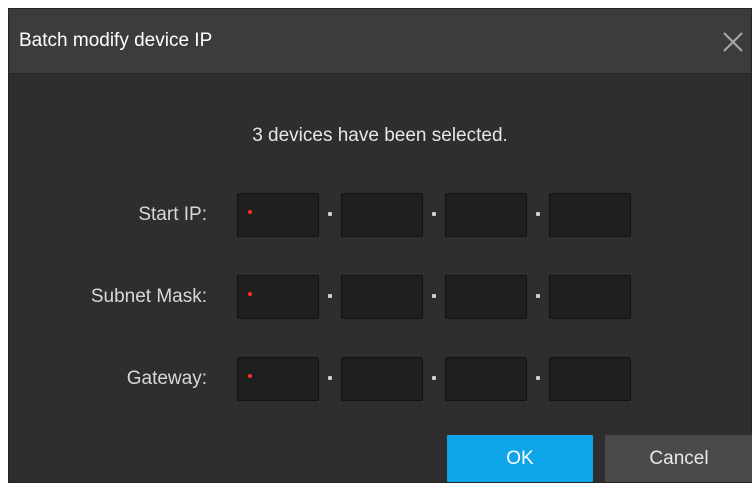 This screenshot has height=491, width=752. I want to click on close-icon, so click(733, 42).